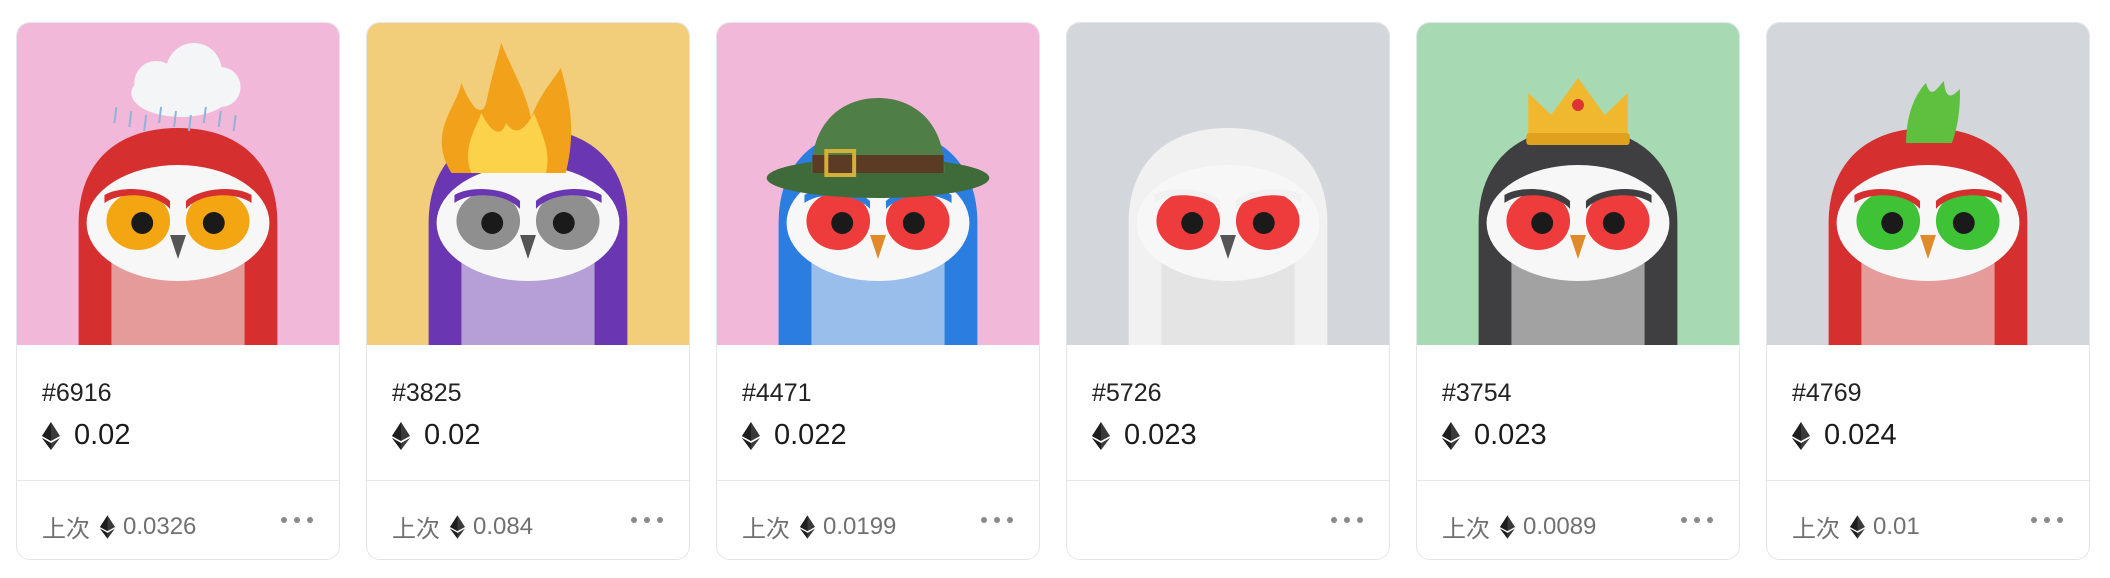 Image resolution: width=2110 pixels, height=578 pixels. Describe the element at coordinates (1827, 393) in the screenshot. I see `token-id: #4769` at that location.